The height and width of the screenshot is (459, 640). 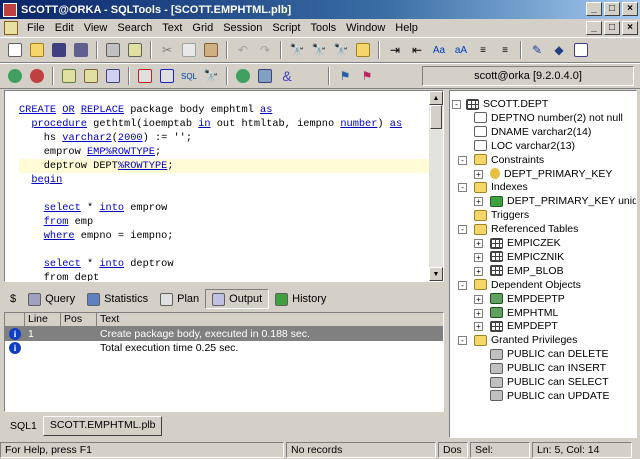 I want to click on tree-node: LOC varchar2(13), so click(x=524, y=146).